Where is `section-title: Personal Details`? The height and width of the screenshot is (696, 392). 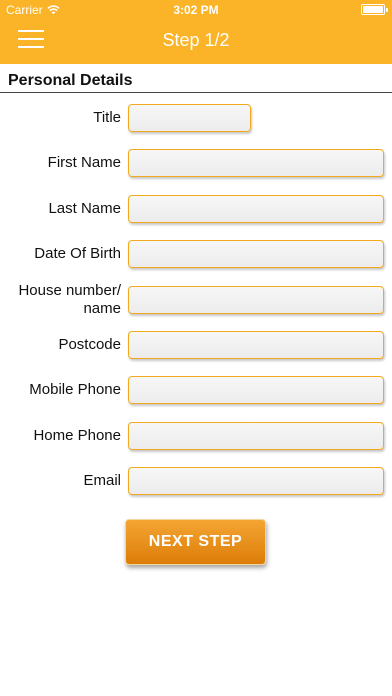
section-title: Personal Details is located at coordinates (70, 80).